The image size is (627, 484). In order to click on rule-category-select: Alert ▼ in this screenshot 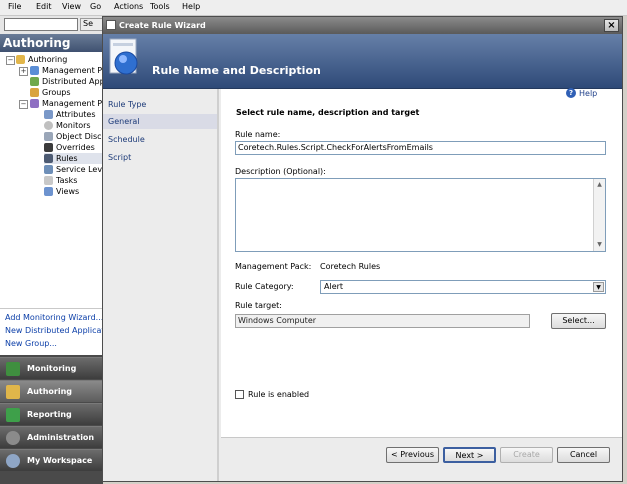, I will do `click(463, 287)`.